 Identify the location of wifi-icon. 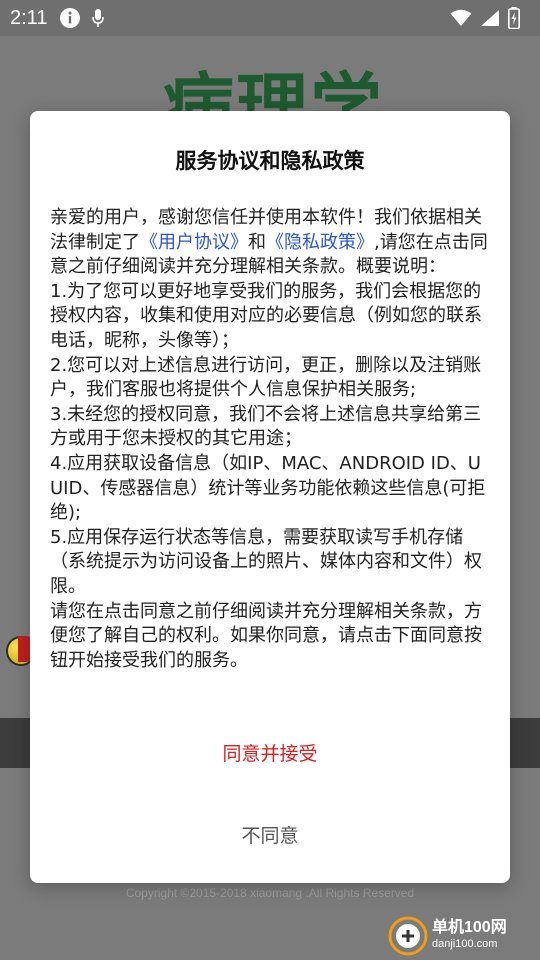
(461, 18).